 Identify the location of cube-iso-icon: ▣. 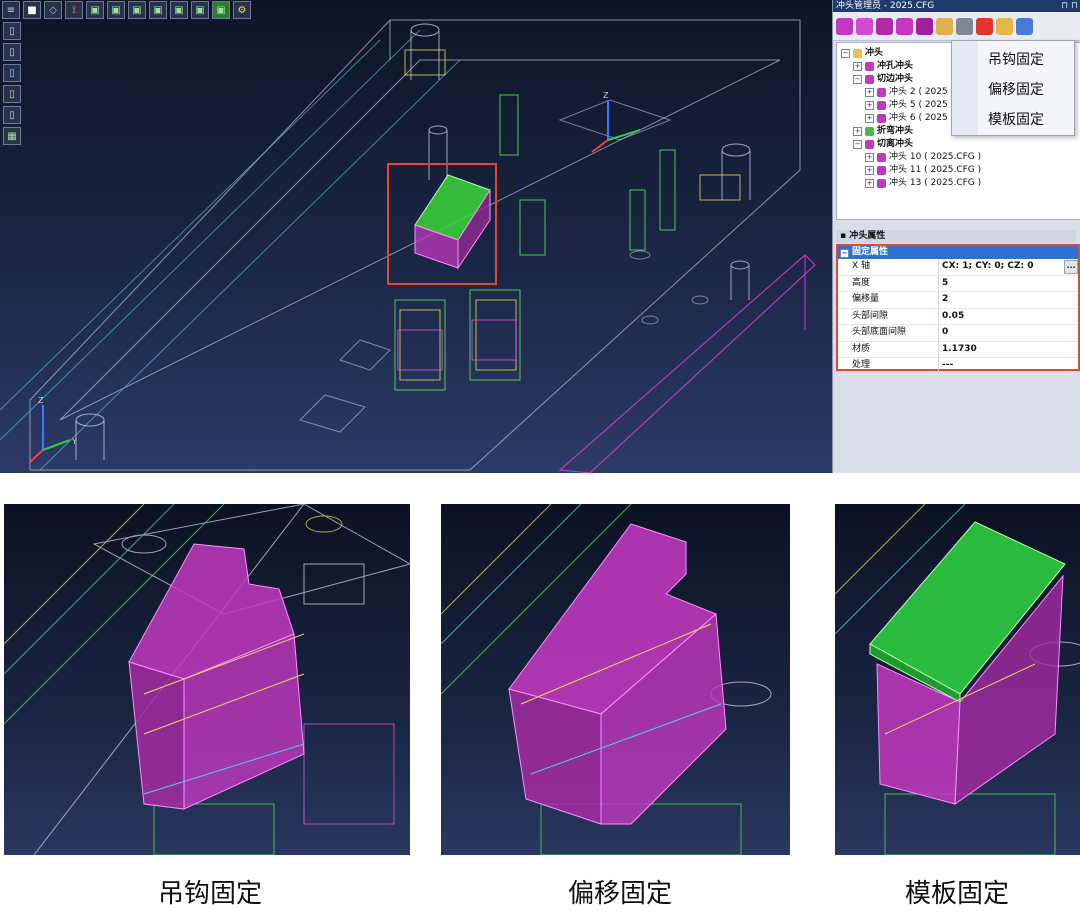
(221, 10).